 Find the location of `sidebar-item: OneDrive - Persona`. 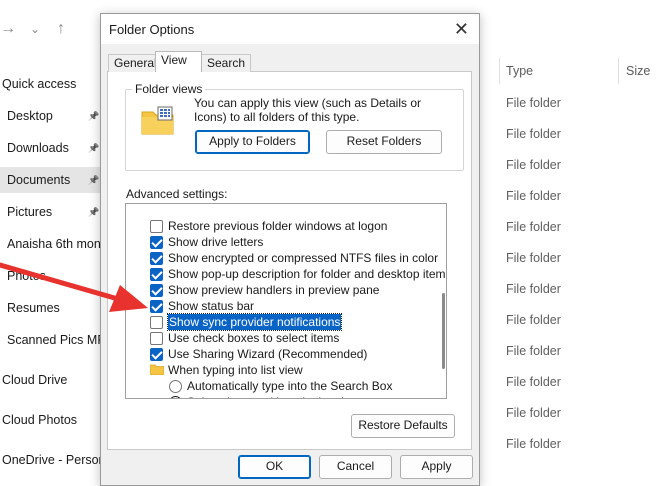

sidebar-item: OneDrive - Persona is located at coordinates (50, 460).